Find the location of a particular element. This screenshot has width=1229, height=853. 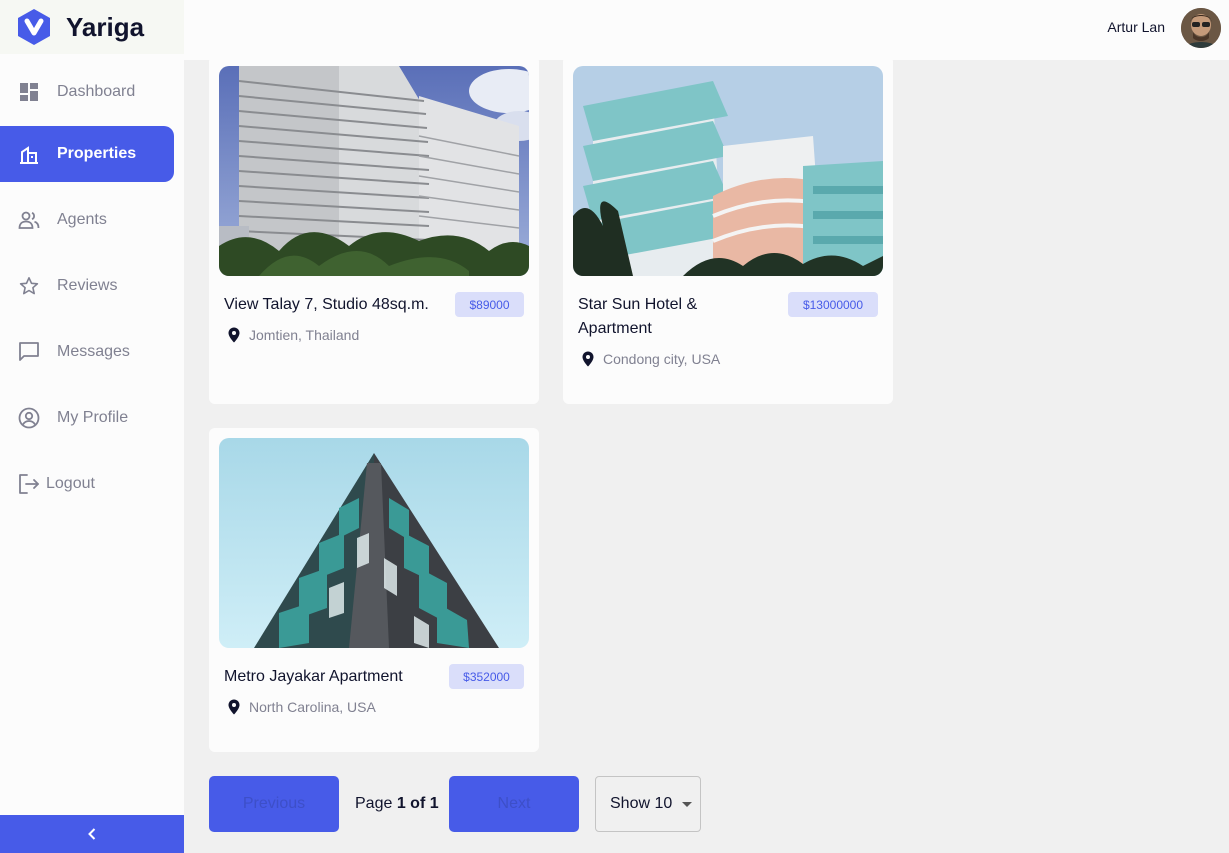

sidebar-item-label: Dashboard is located at coordinates (96, 91).